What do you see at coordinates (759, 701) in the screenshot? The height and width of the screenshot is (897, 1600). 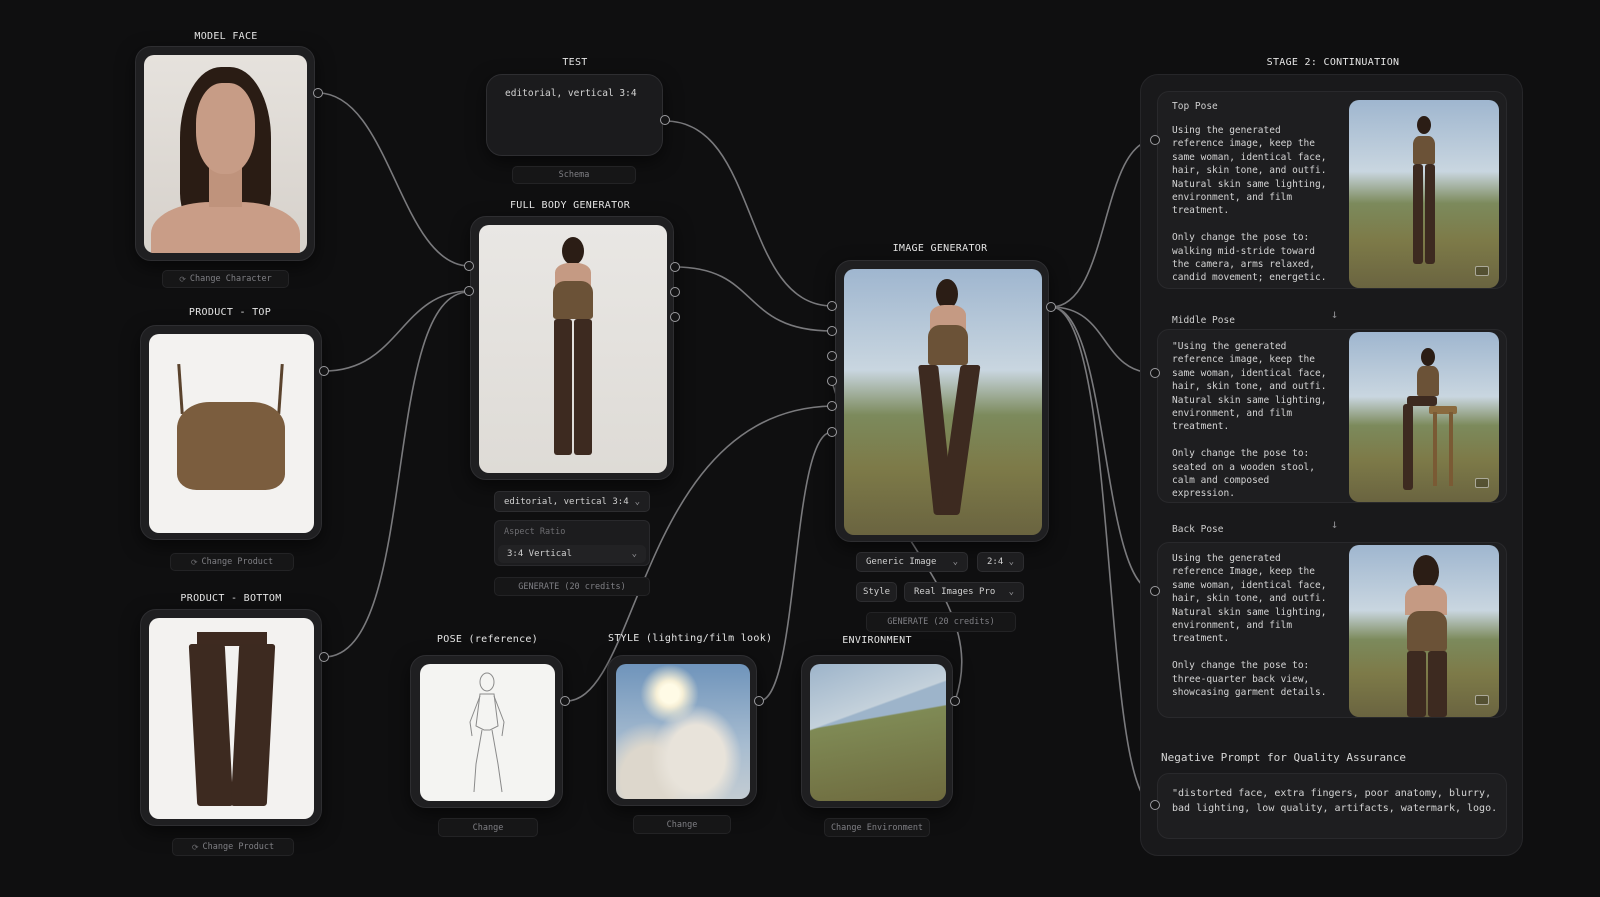 I see `style-output-port` at bounding box center [759, 701].